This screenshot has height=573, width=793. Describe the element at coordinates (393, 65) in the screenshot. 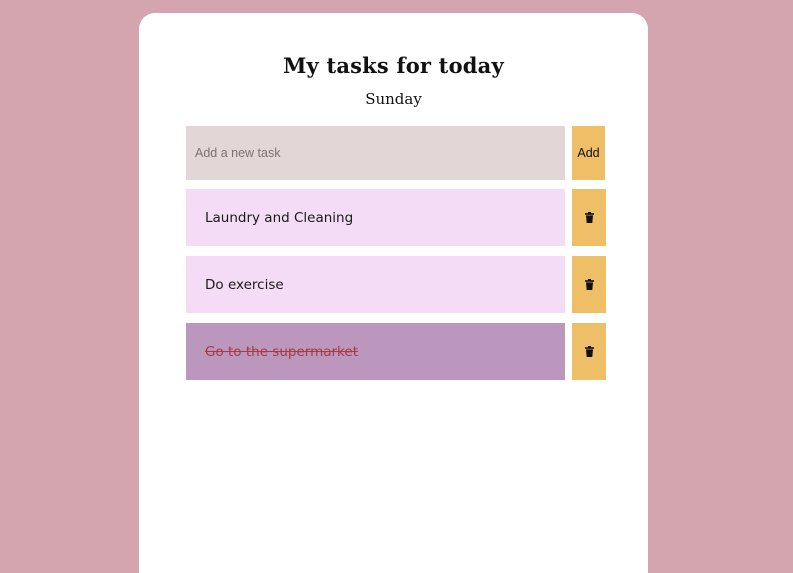

I see `page-title: My tasks for today` at that location.